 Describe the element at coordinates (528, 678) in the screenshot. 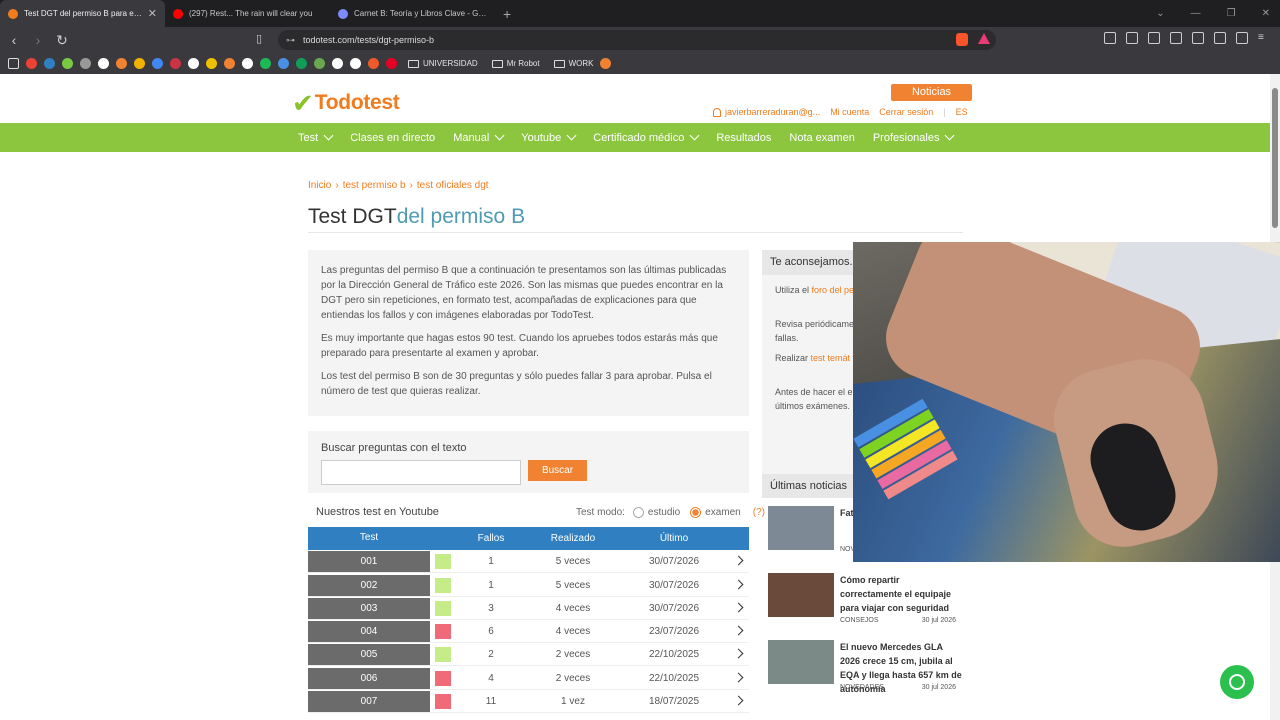

I see `table-row: 006 4 2 veces 22/10/2025` at that location.